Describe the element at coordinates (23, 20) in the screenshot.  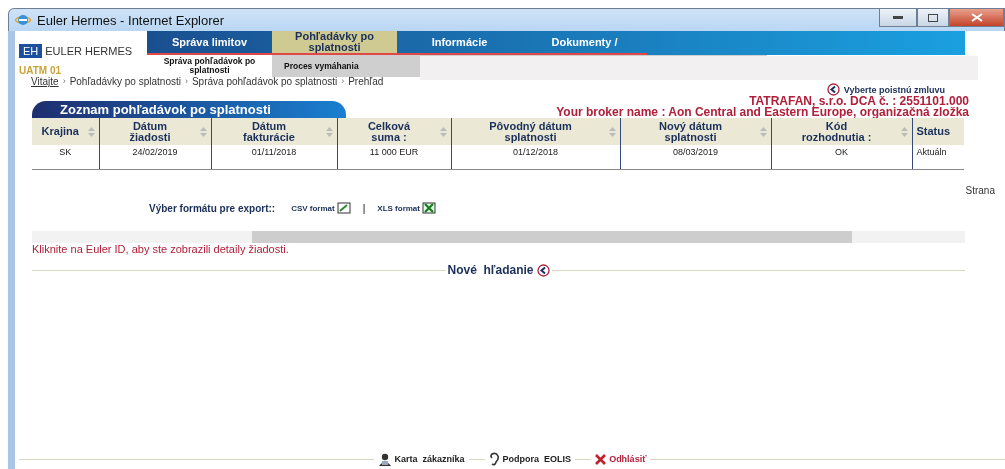
I see `browser-logo-icon` at that location.